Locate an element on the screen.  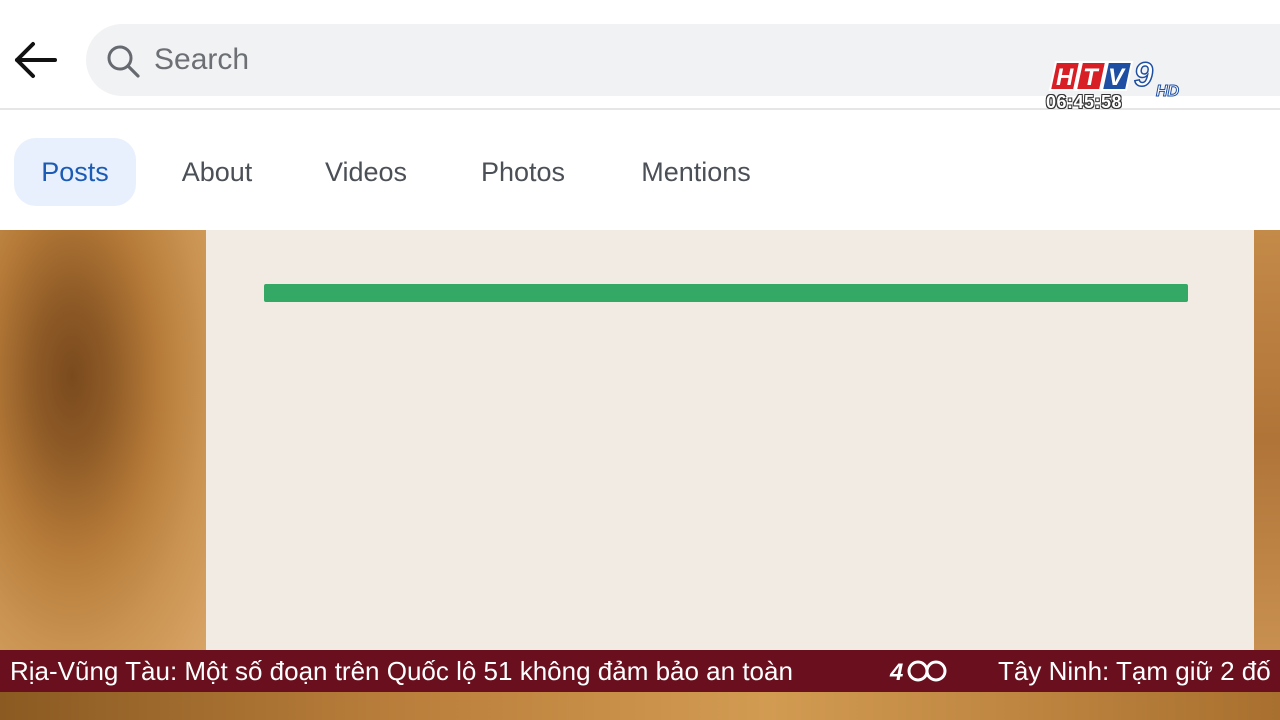
tab-mentions: Mentions is located at coordinates (696, 172).